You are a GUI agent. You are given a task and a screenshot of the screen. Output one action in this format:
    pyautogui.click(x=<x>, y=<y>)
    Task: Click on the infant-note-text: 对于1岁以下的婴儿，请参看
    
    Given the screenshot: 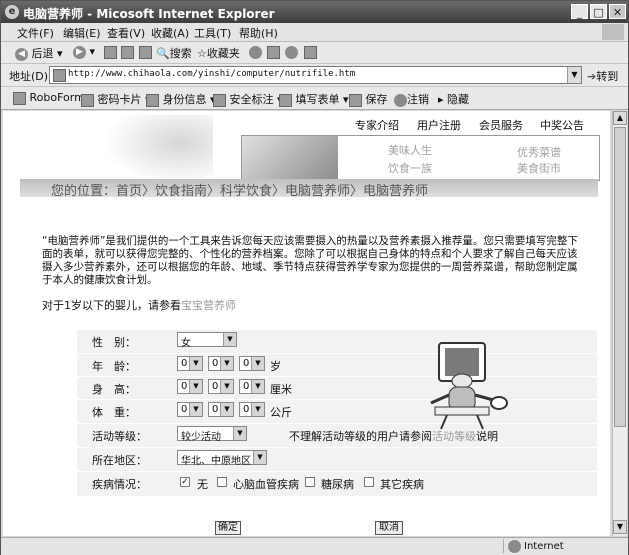 What is the action you would take?
    pyautogui.click(x=111, y=305)
    